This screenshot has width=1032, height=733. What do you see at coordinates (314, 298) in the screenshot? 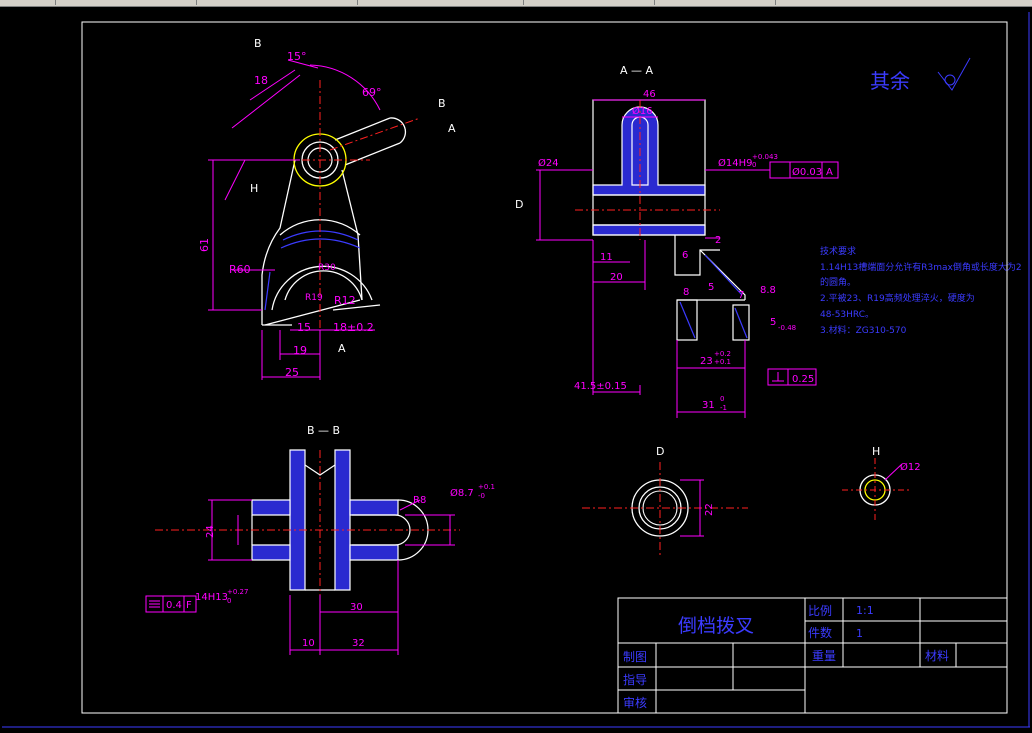
I see `dim-r19: R19` at bounding box center [314, 298].